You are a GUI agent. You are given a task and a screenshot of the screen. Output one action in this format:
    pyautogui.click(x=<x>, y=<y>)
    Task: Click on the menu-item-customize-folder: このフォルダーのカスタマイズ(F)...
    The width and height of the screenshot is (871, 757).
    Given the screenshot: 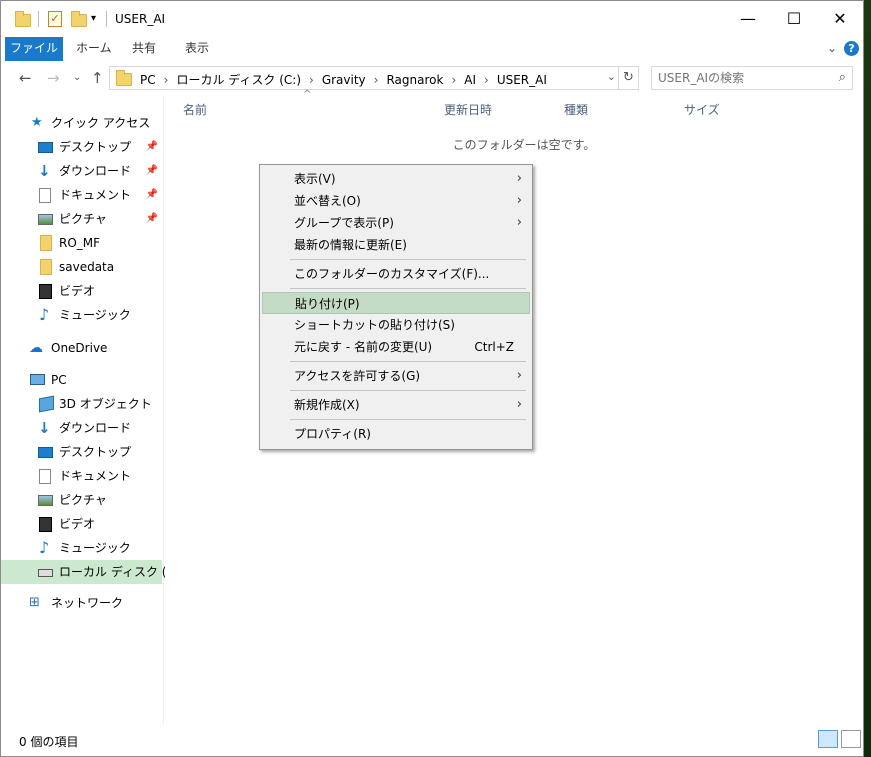 What is the action you would take?
    pyautogui.click(x=396, y=274)
    